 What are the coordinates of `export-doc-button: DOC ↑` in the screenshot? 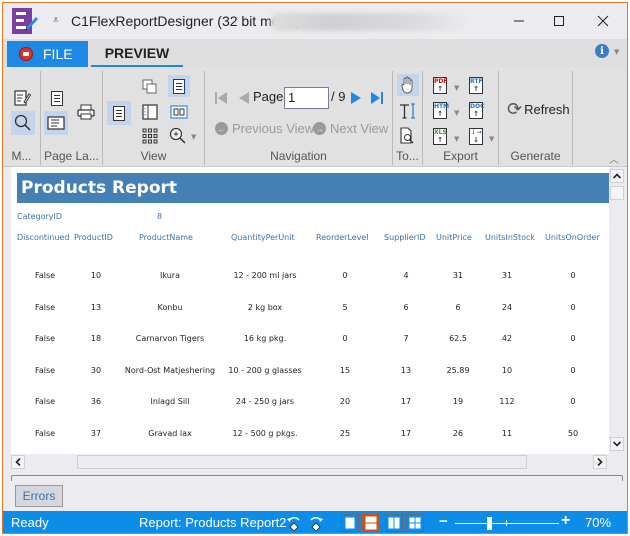 It's located at (476, 110).